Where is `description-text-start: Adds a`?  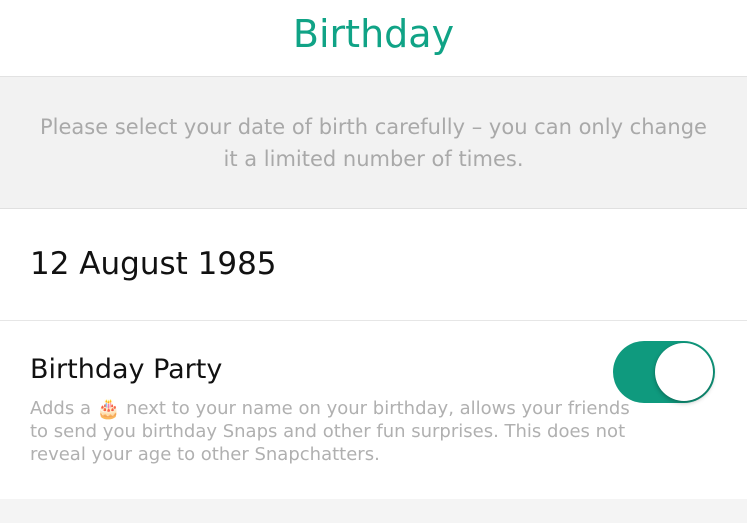
description-text-start: Adds a is located at coordinates (63, 408).